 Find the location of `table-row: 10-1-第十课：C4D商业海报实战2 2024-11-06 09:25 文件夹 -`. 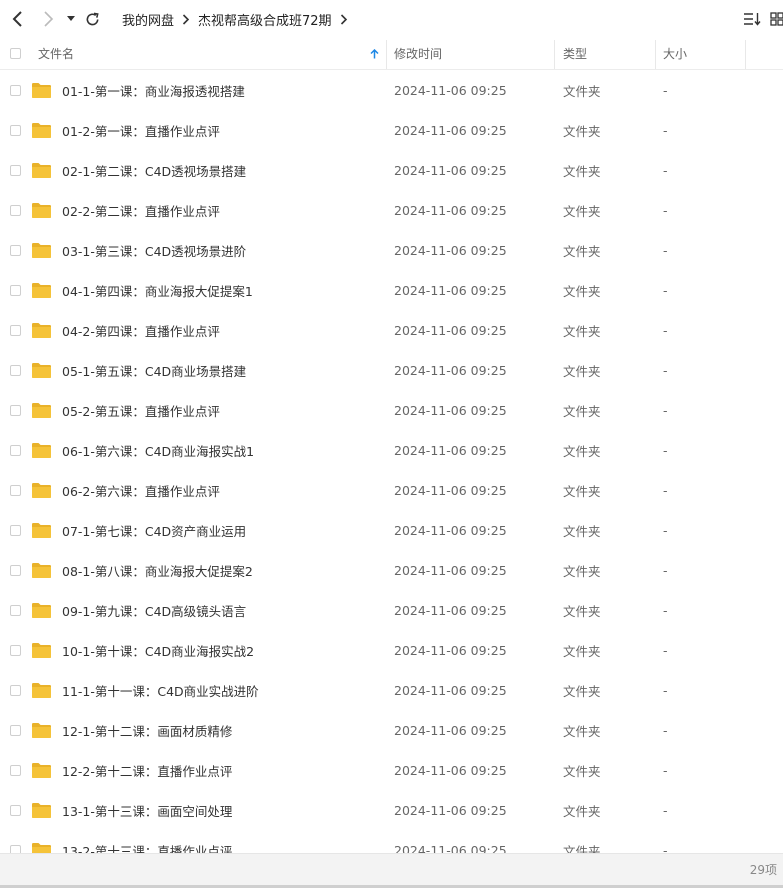

table-row: 10-1-第十课：C4D商业海报实战2 2024-11-06 09:25 文件夹 - is located at coordinates (391, 650).